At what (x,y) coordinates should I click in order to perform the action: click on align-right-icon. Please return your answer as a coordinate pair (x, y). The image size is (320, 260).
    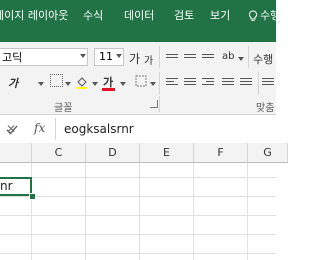
    Looking at the image, I should click on (208, 83).